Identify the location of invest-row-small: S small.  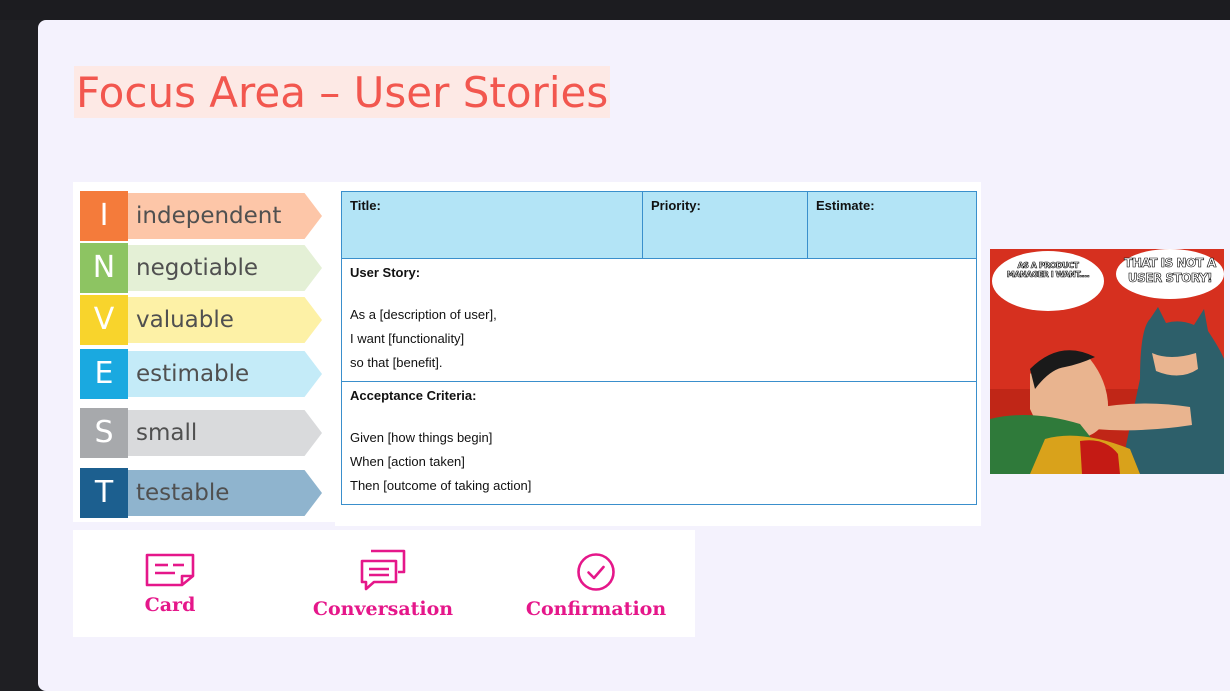
(201, 433).